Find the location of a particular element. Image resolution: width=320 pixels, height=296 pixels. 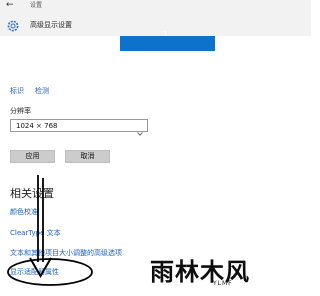

monitor-number: 1 is located at coordinates (165, 34).